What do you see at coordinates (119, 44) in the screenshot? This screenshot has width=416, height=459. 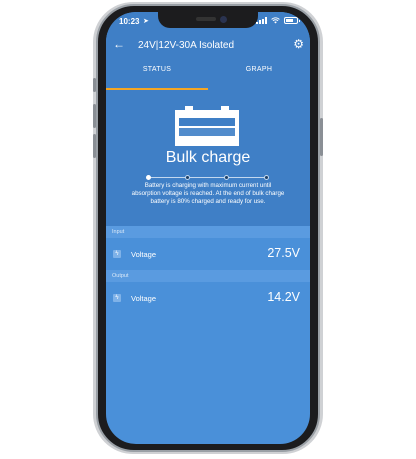 I see `back-arrow-icon: ←` at bounding box center [119, 44].